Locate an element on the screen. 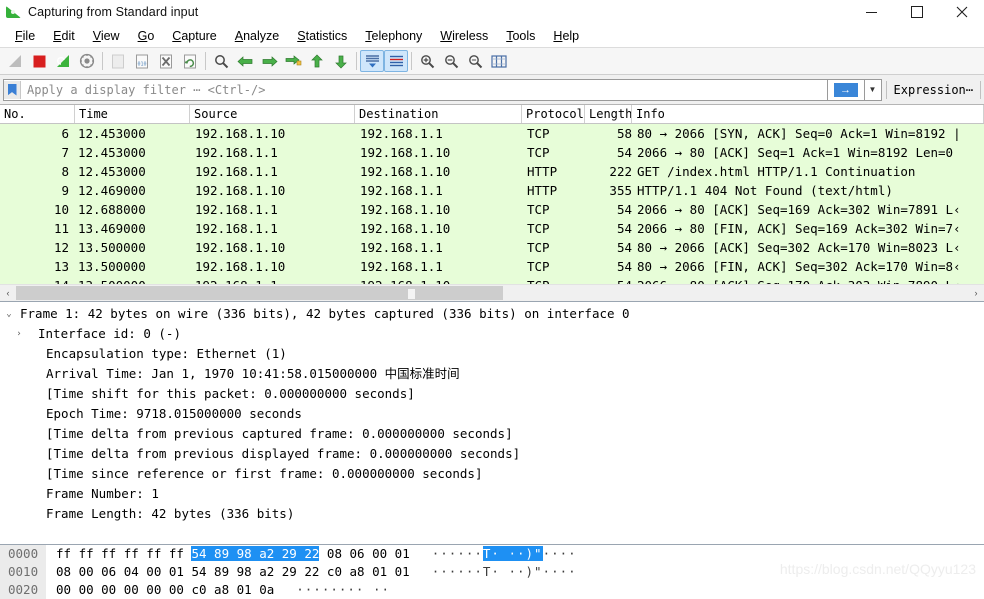 Image resolution: width=984 pixels, height=599 pixels. cell-length: 54 is located at coordinates (624, 266).